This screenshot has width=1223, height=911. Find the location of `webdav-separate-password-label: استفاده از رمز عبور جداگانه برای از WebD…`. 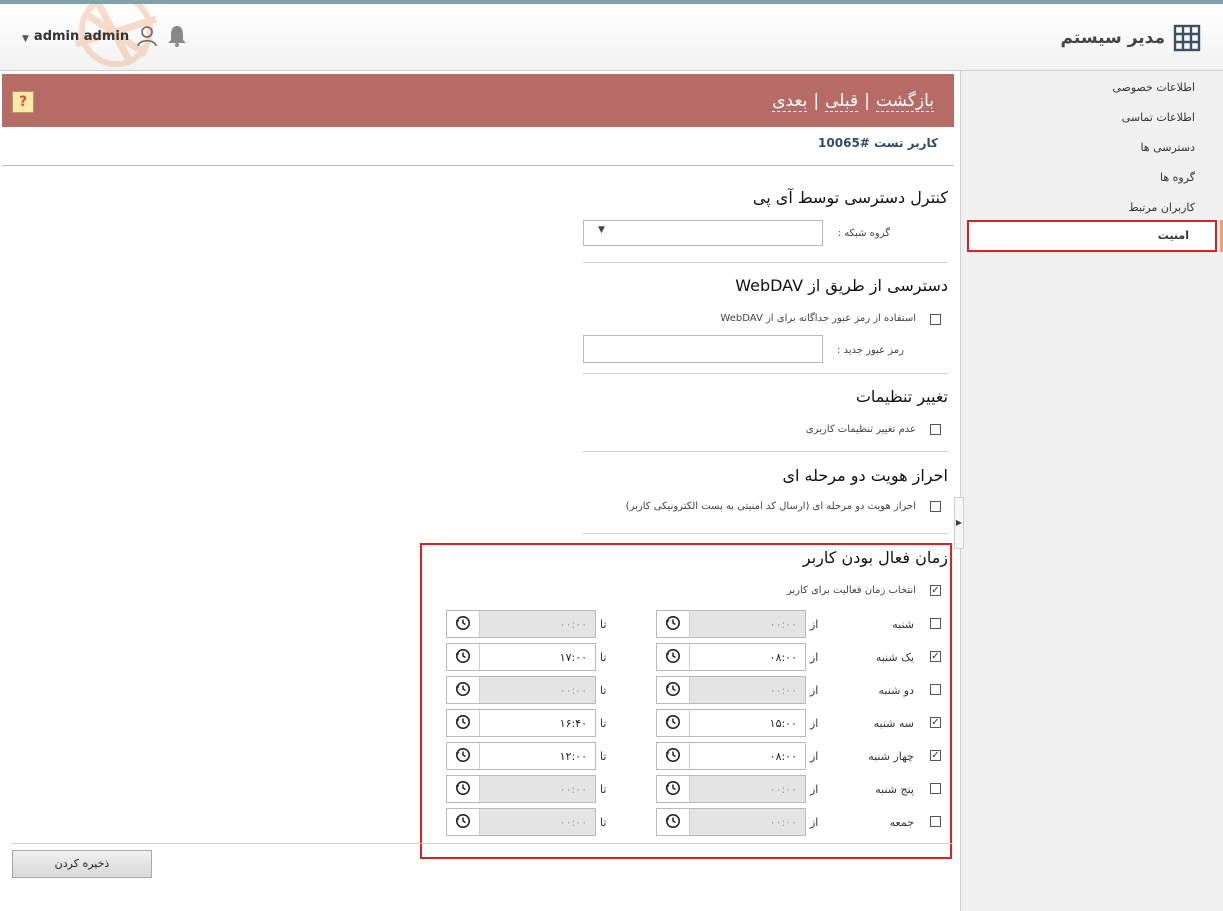

webdav-separate-password-label: استفاده از رمز عبور جداگانه برای از WebD… is located at coordinates (818, 318).